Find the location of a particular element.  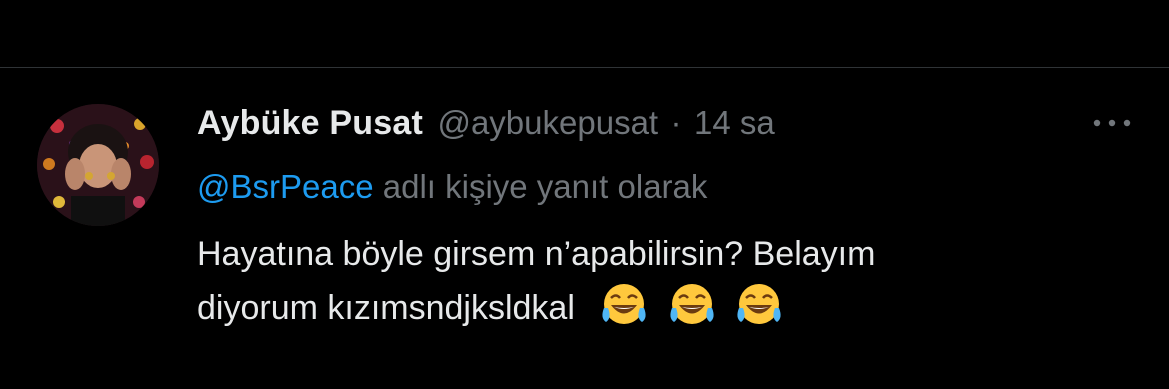

reply-mention-link: @BsrPeace is located at coordinates (285, 186).